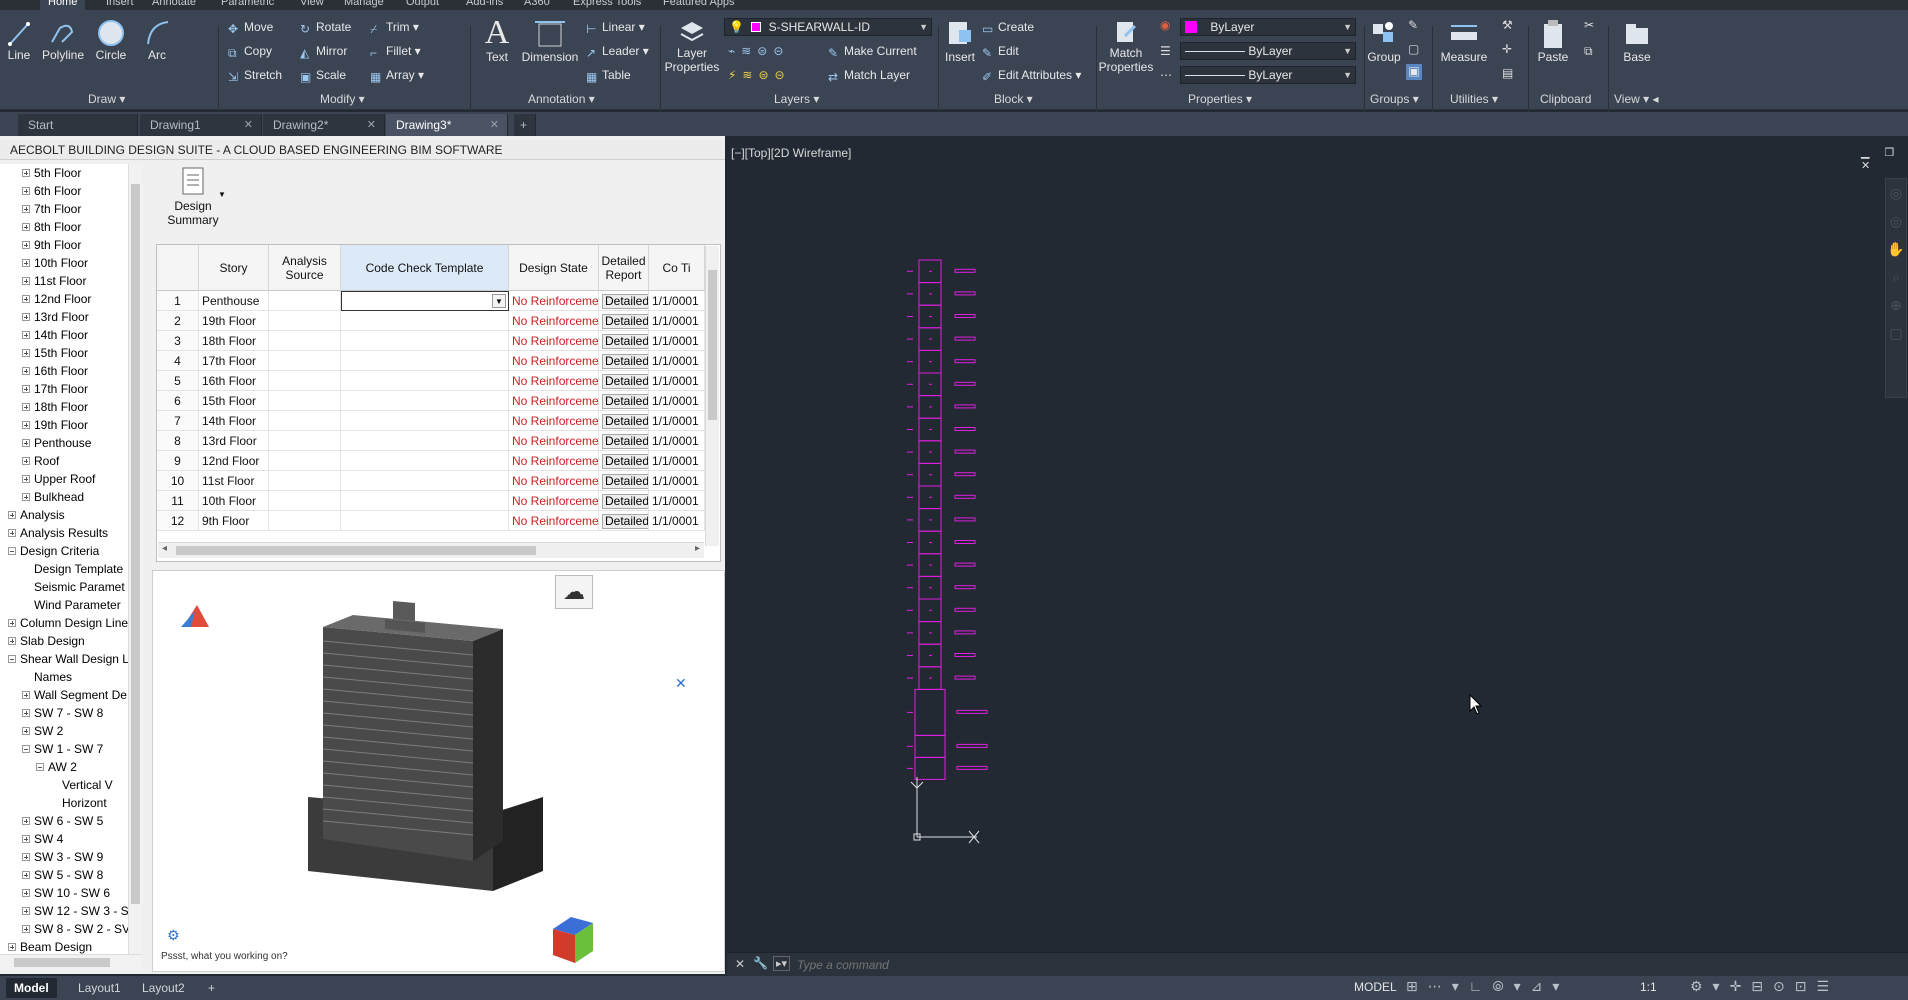 The height and width of the screenshot is (1000, 1908). I want to click on grid-horizontal-scrollbar: ◂ ▸, so click(431, 550).